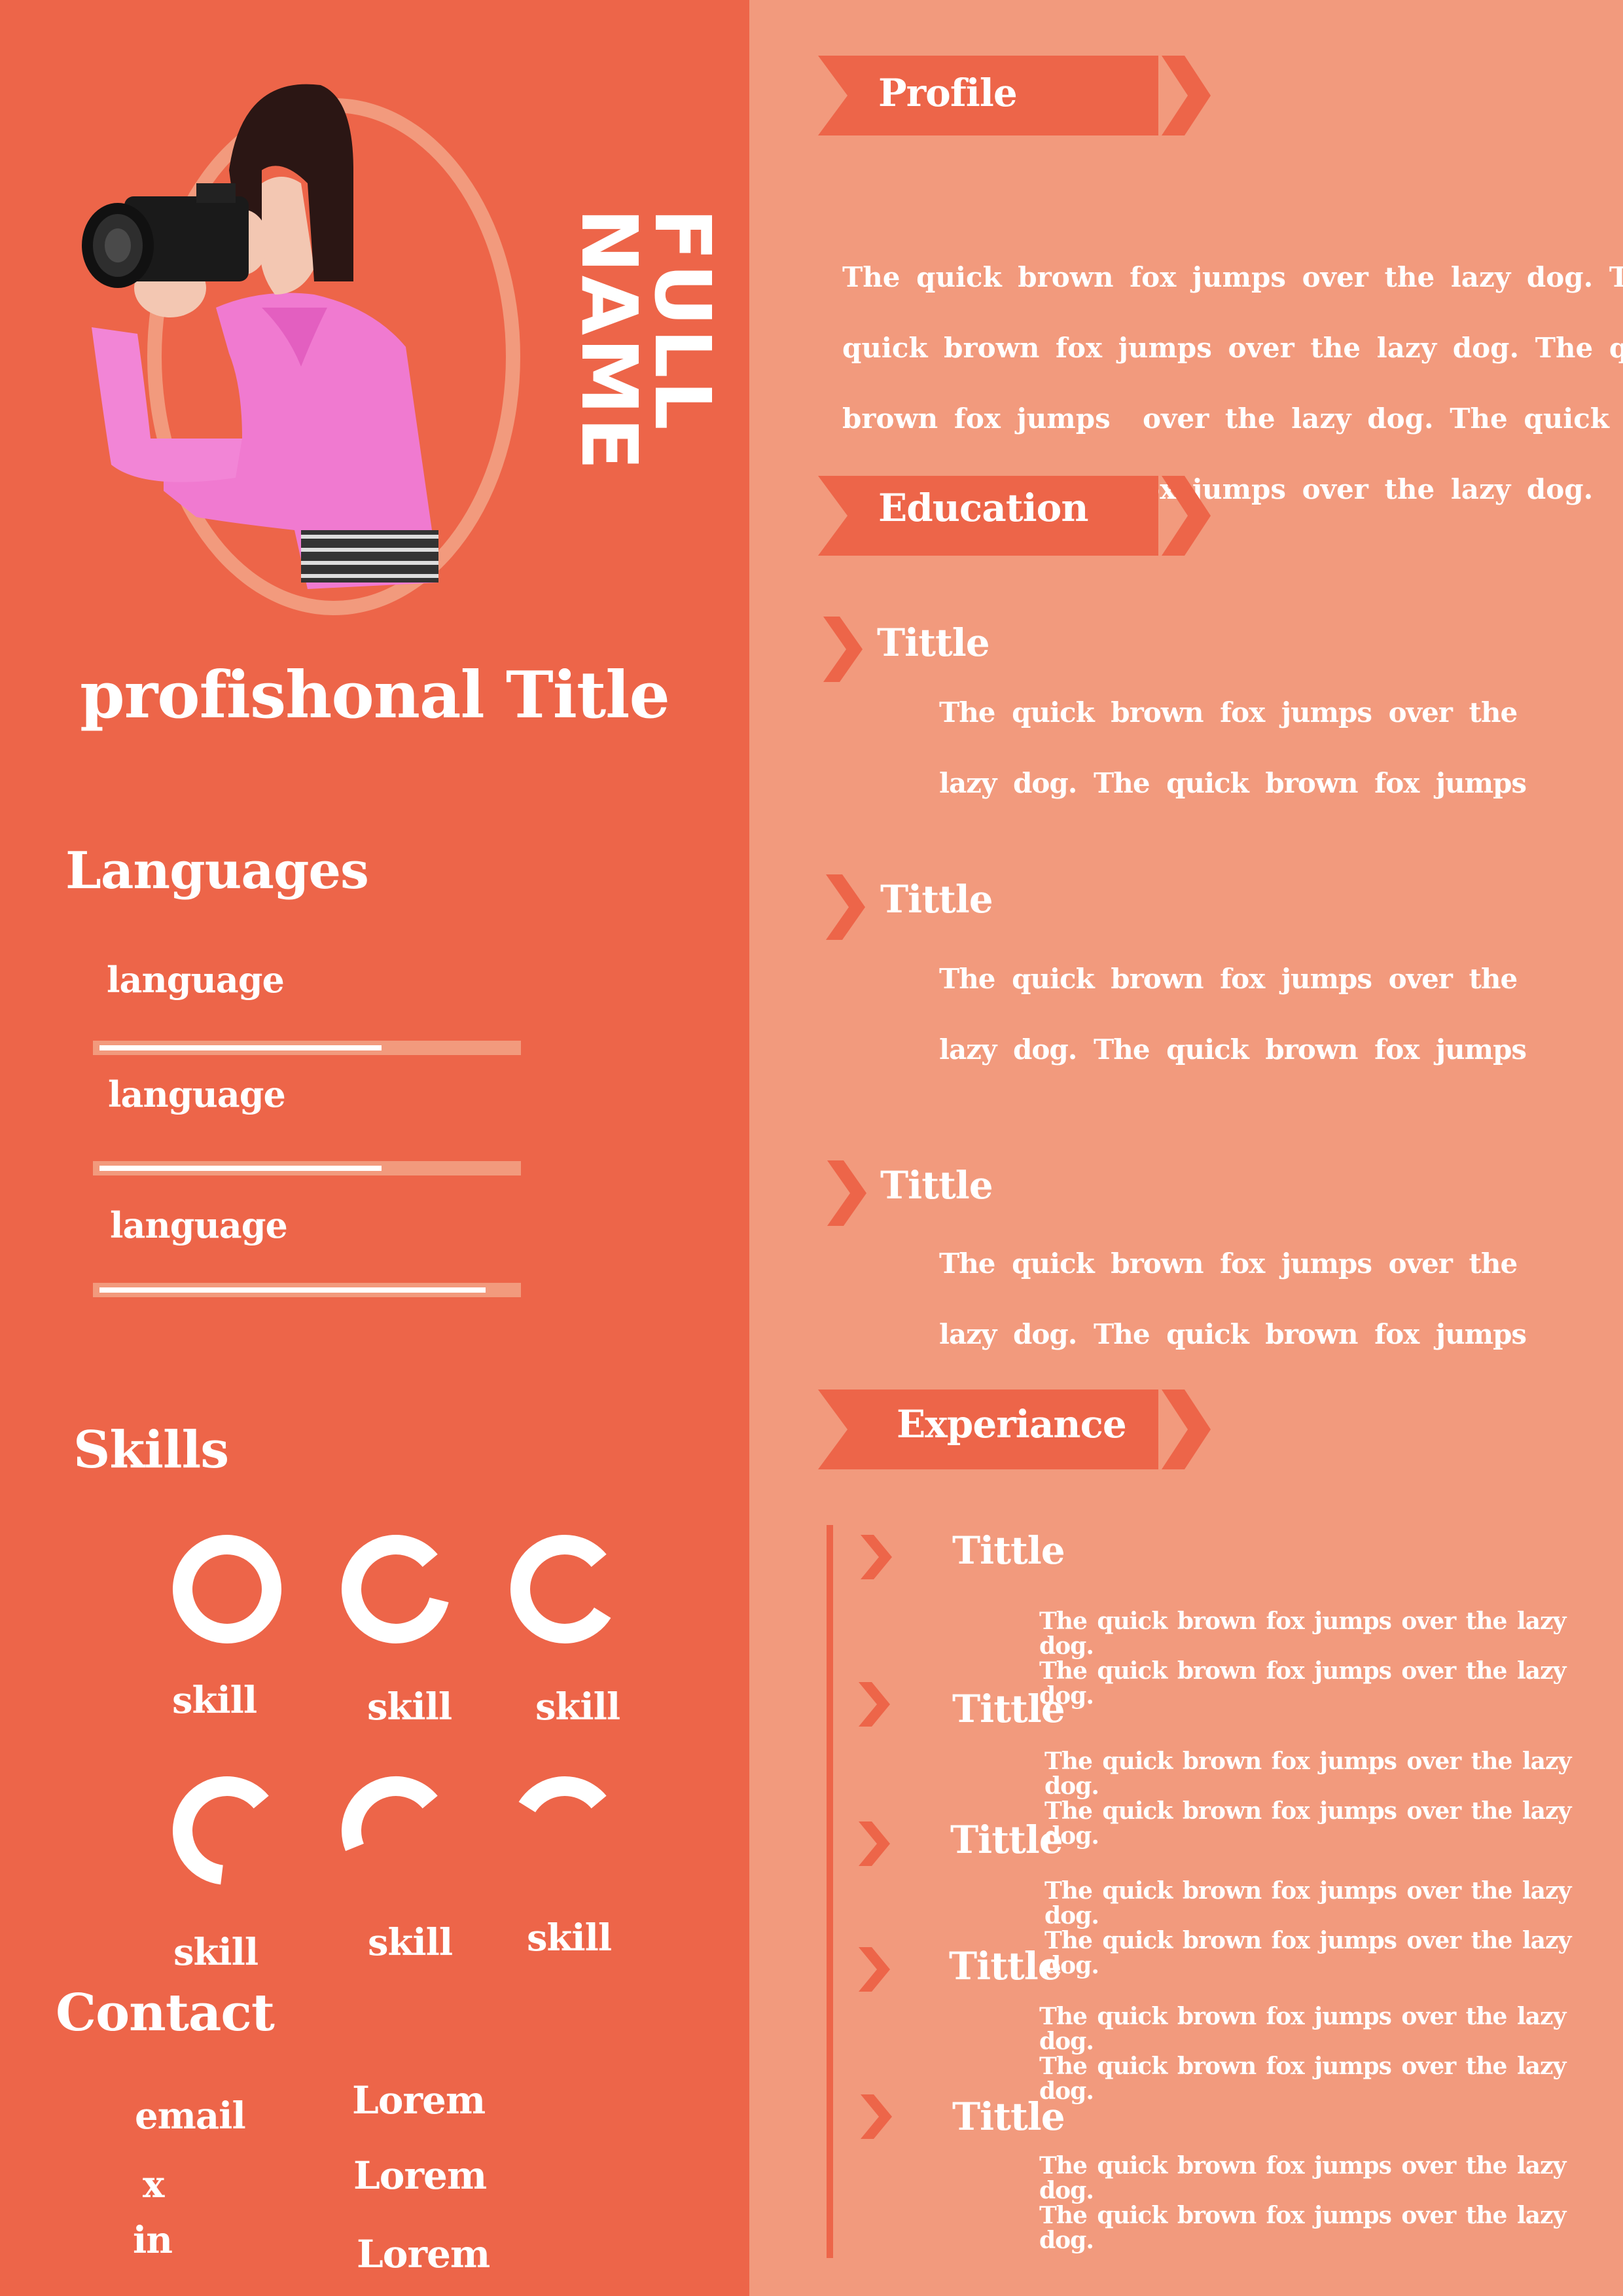 The image size is (1623, 2296). What do you see at coordinates (1008, 2116) in the screenshot?
I see `experience-title-5: Tittle` at bounding box center [1008, 2116].